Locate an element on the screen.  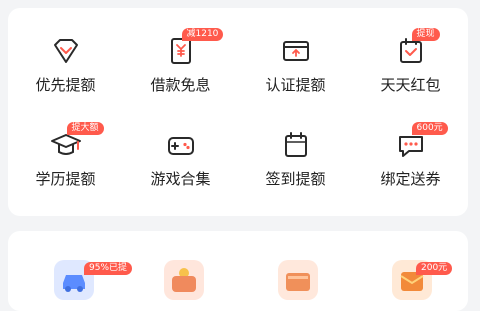
feature-bind-coupon: 600元 绑定送券 is located at coordinates (410, 148).